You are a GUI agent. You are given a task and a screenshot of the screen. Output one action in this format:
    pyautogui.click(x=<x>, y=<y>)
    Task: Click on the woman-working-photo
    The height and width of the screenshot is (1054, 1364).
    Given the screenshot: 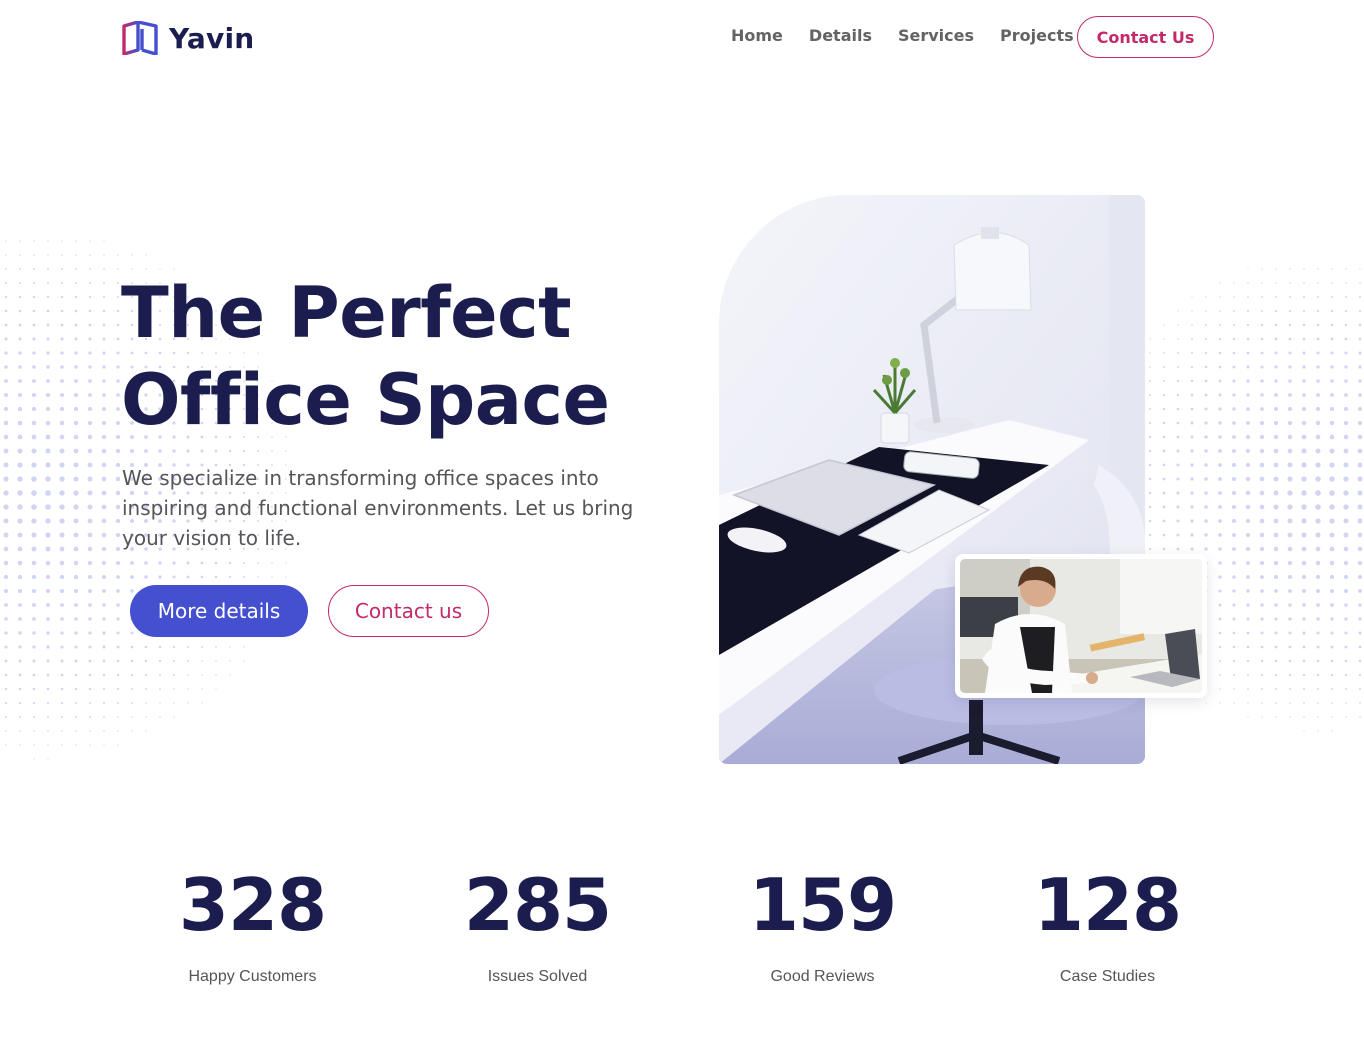 What is the action you would take?
    pyautogui.click(x=1081, y=626)
    